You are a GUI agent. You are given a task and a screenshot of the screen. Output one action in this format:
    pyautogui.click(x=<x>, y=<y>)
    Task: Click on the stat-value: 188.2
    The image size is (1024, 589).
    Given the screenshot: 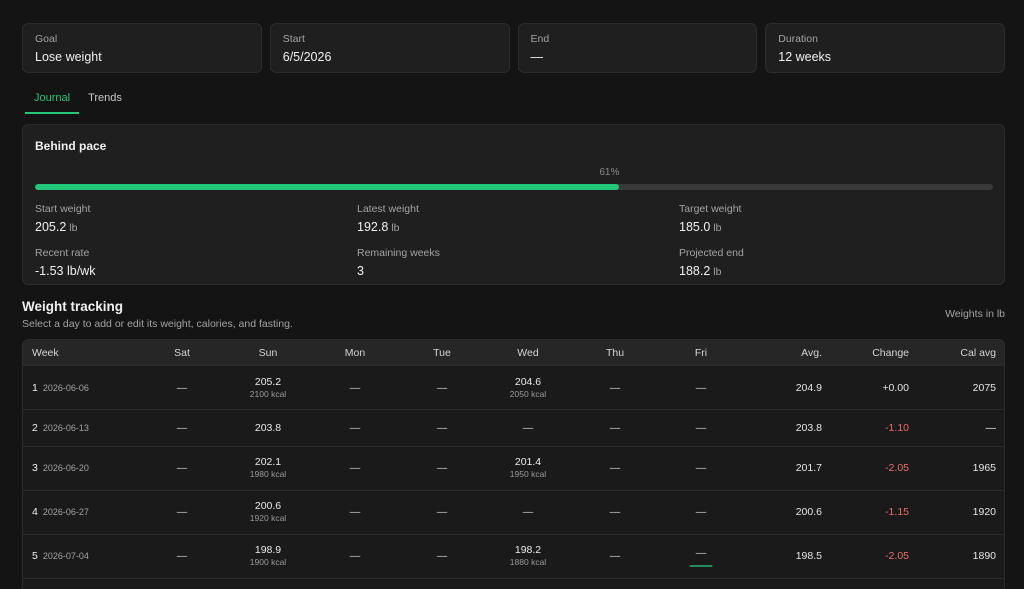 What is the action you would take?
    pyautogui.click(x=695, y=271)
    